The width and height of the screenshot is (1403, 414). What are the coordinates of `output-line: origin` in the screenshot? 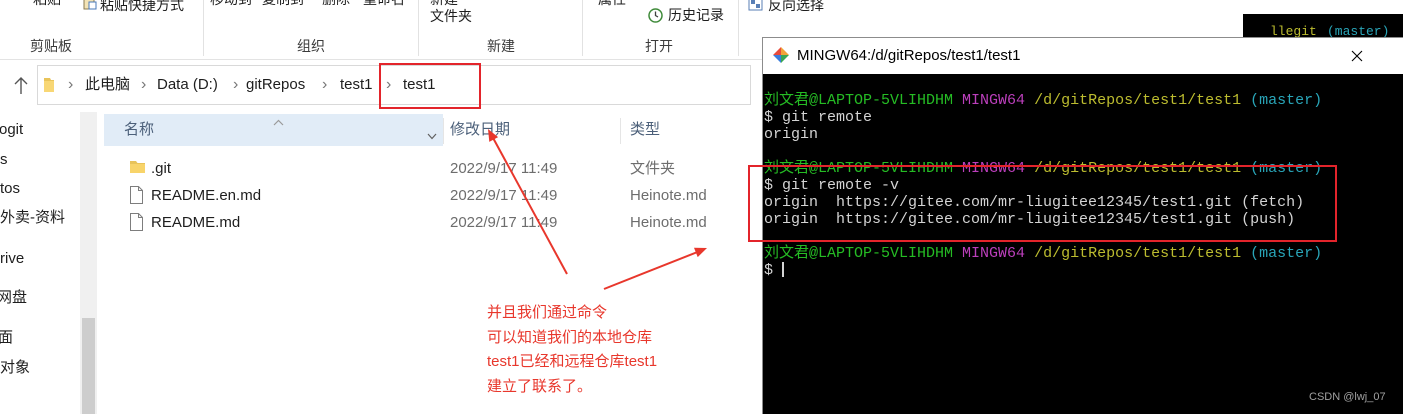 It's located at (791, 134).